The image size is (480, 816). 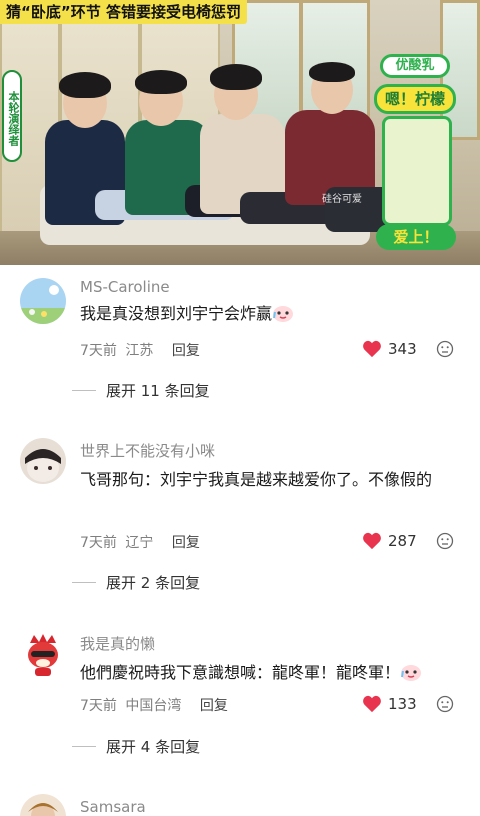 I want to click on comment-location: 江苏, so click(x=139, y=351).